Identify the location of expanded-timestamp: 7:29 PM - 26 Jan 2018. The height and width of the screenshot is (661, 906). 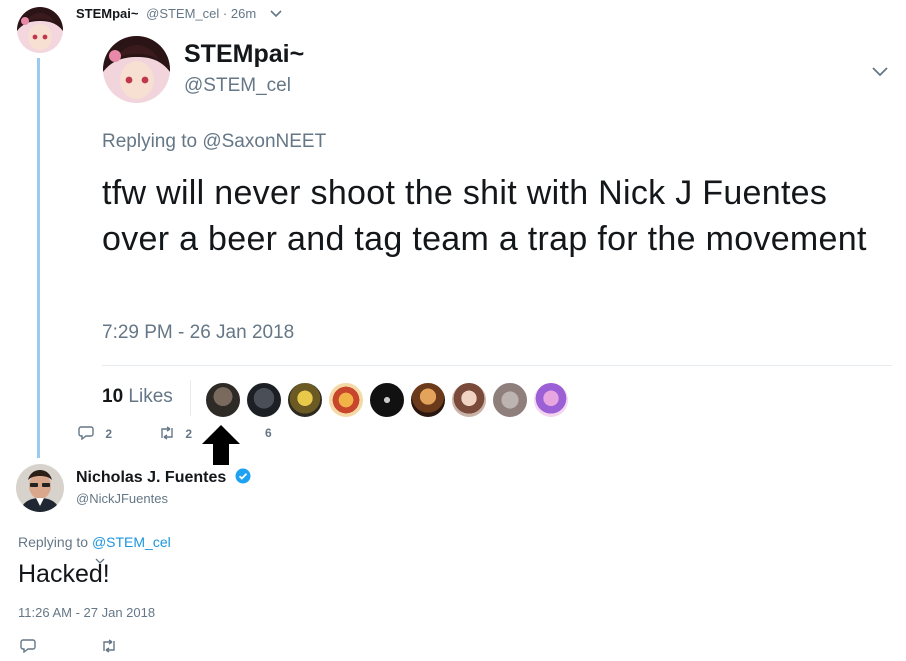
(198, 333).